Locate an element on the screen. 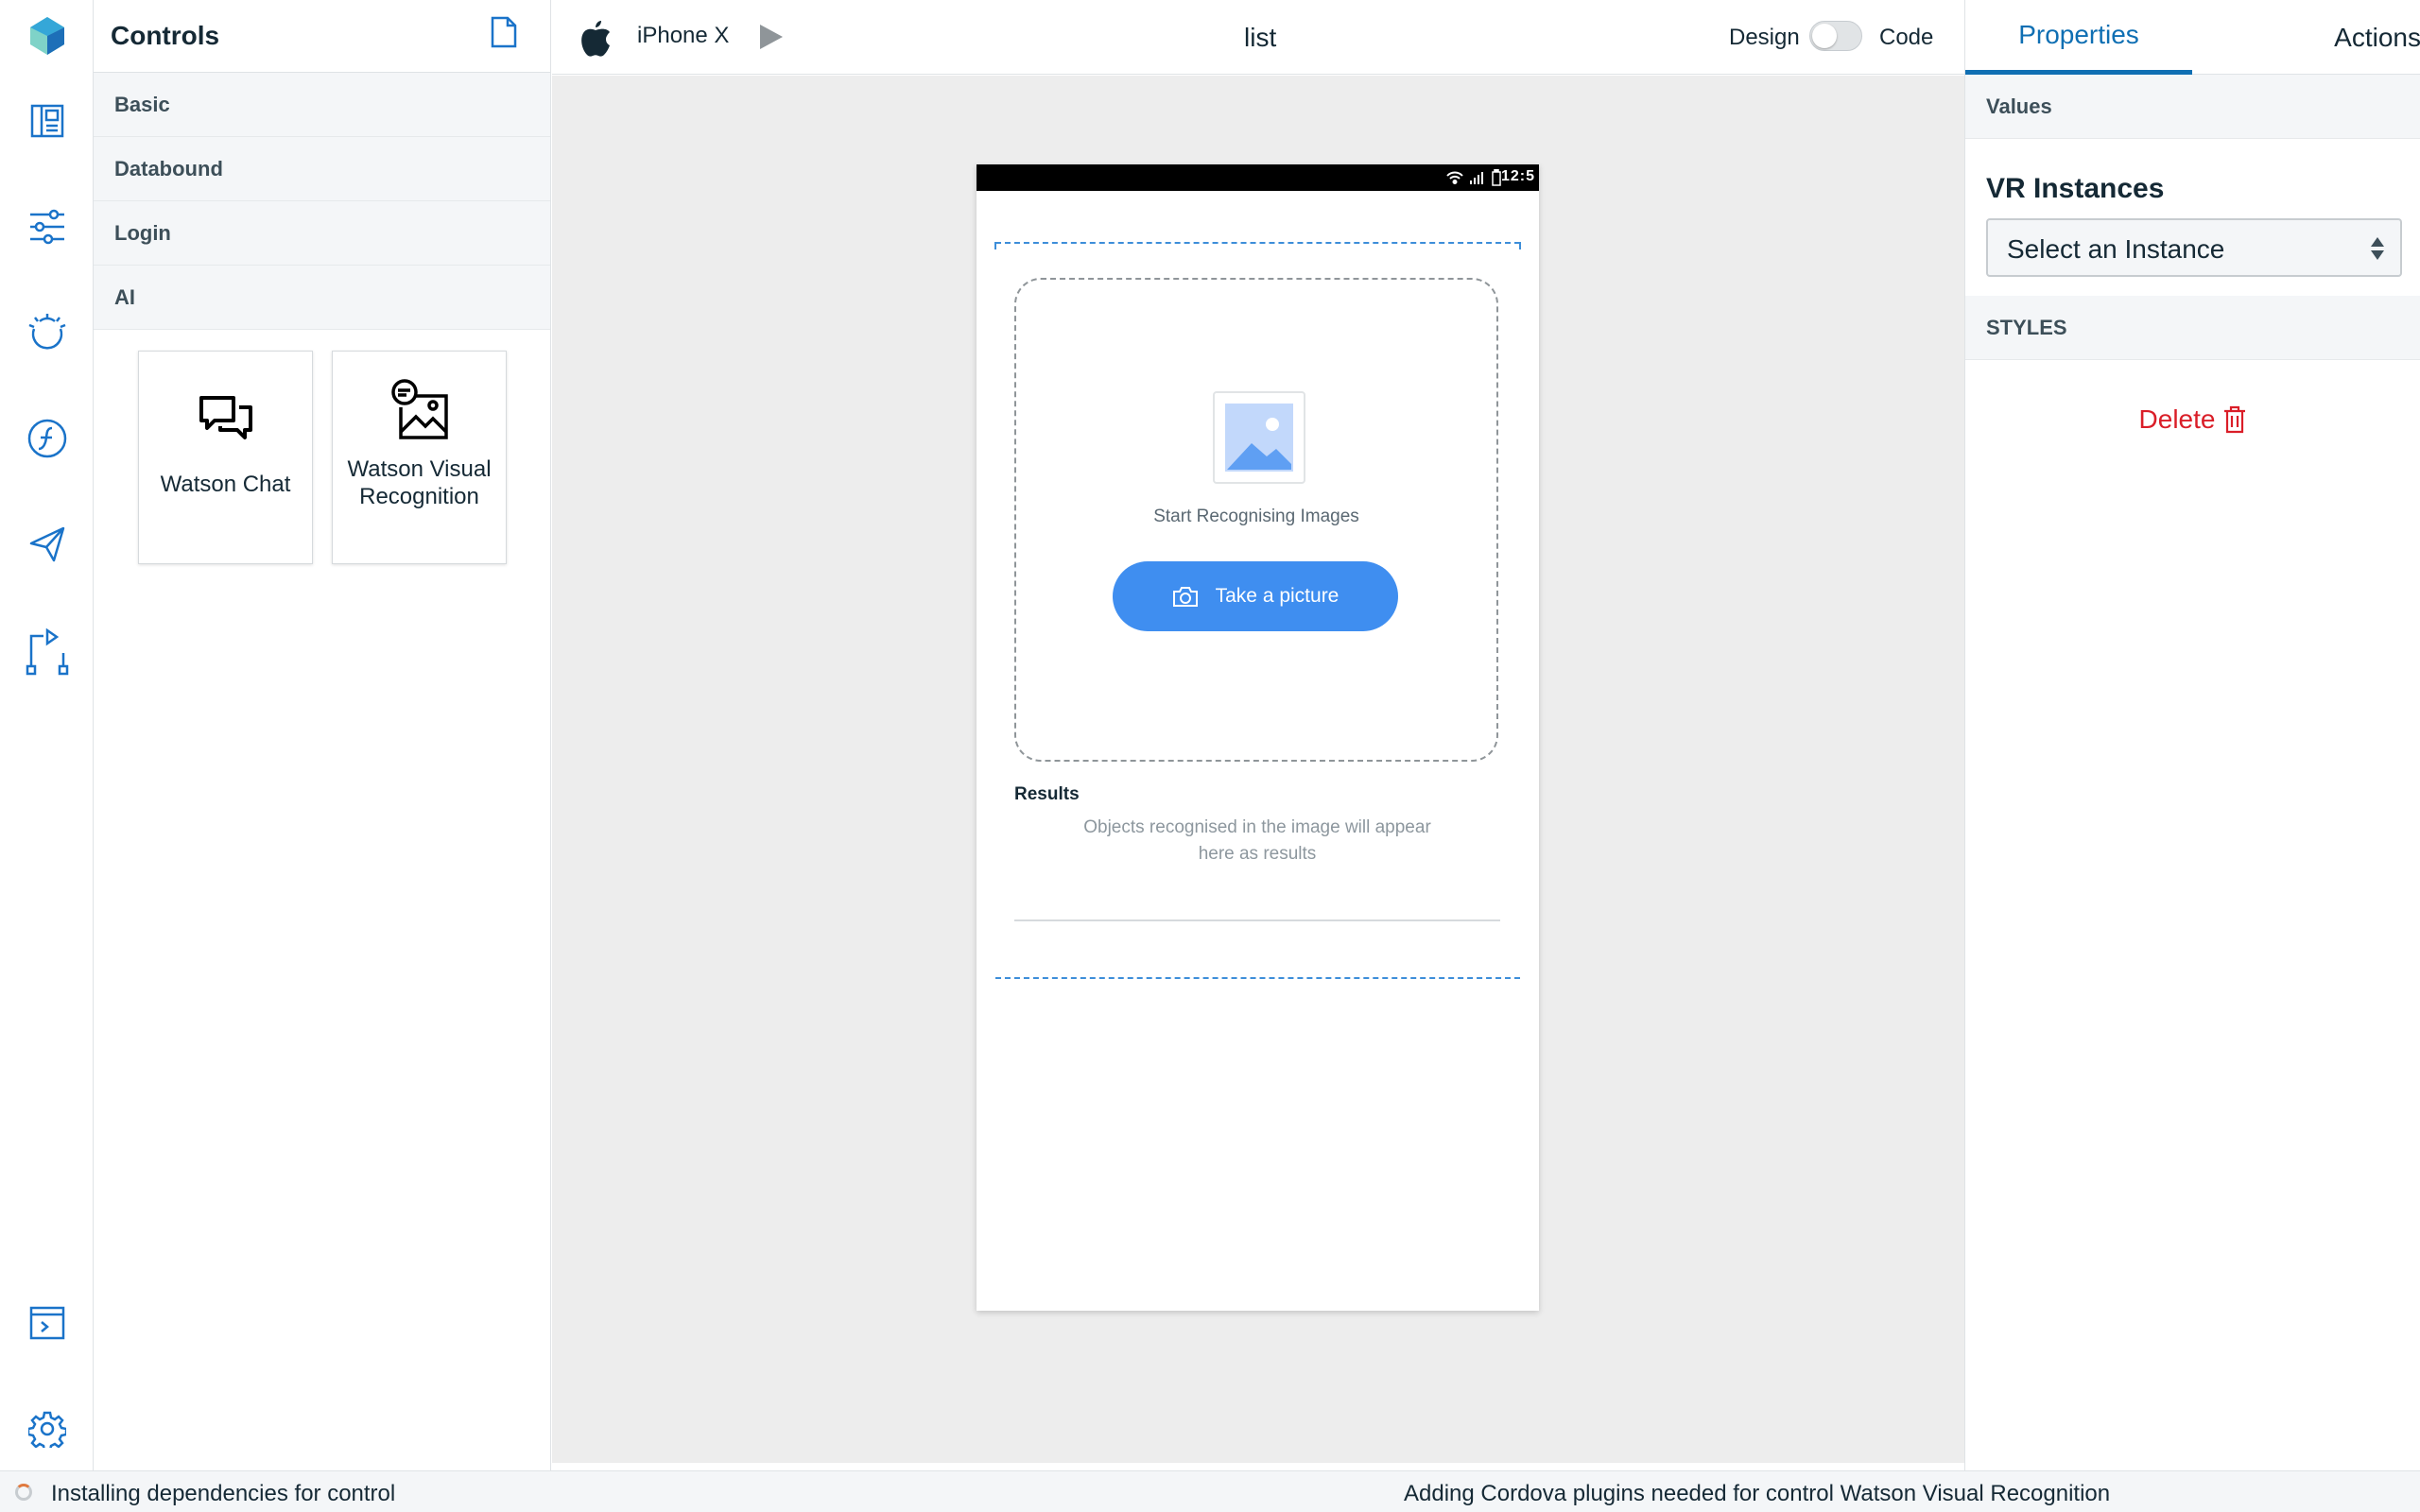 This screenshot has height=1512, width=2420. control-label: Watson Chat is located at coordinates (226, 484).